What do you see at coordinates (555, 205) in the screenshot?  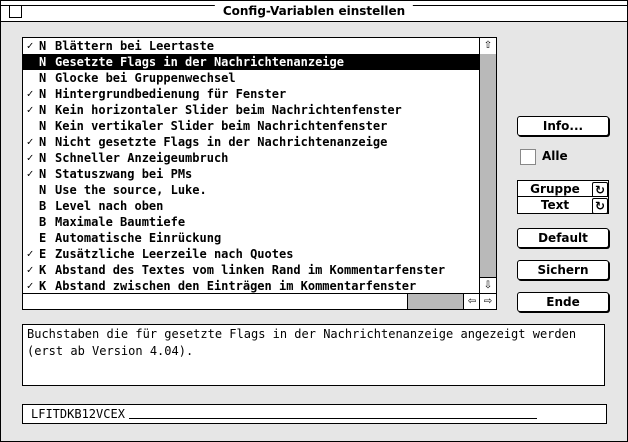 I see `text-label: Text` at bounding box center [555, 205].